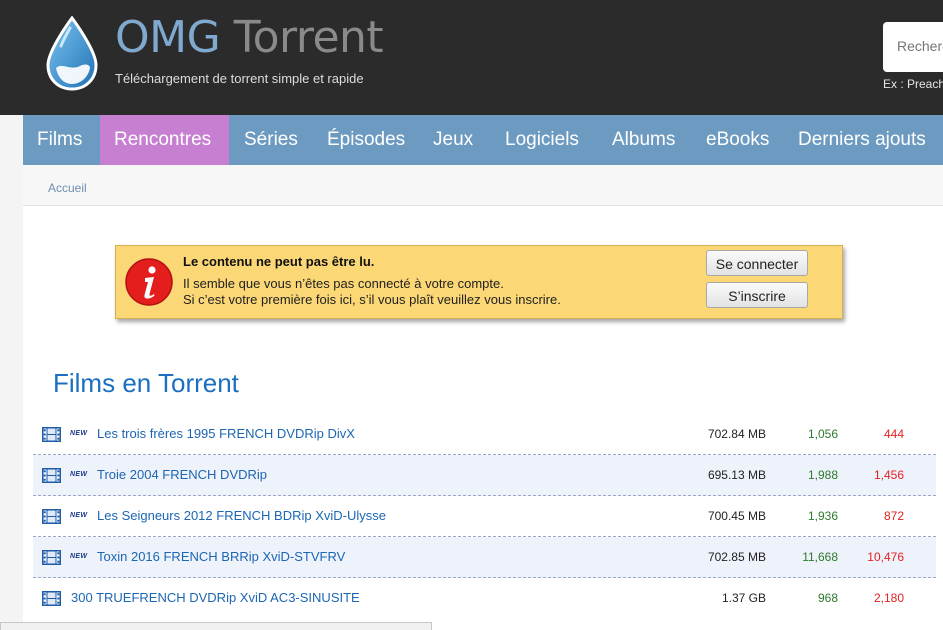 The height and width of the screenshot is (630, 943). I want to click on nav-item-ebooks: eBooks, so click(737, 140).